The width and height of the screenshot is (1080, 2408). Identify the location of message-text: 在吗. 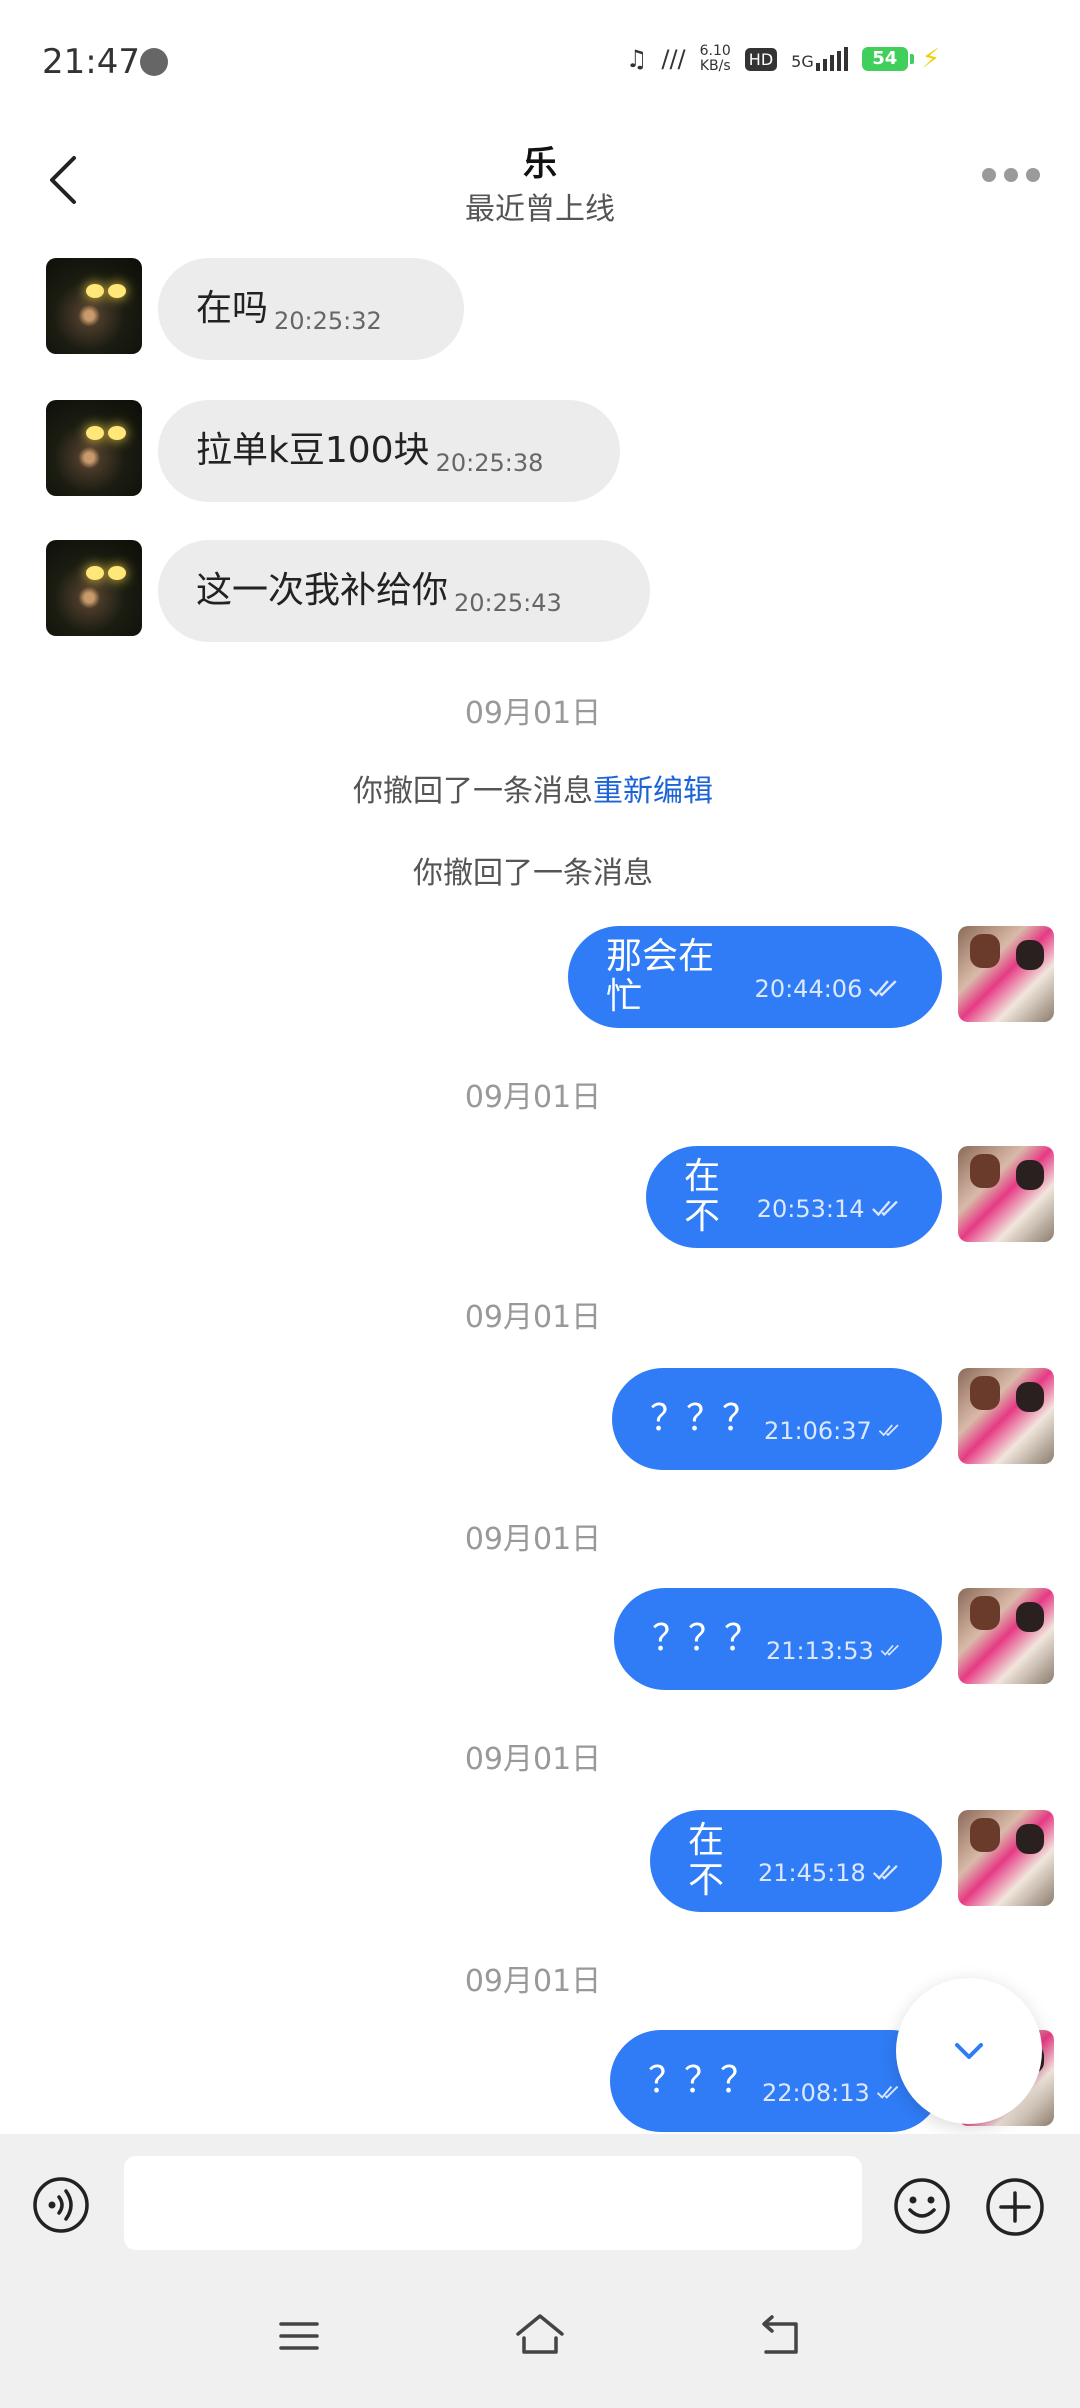
(232, 308).